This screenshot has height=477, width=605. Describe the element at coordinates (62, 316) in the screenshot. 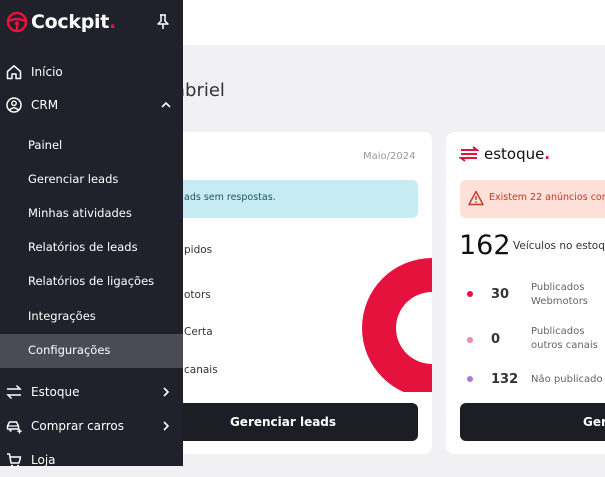

I see `subitem-label: Integrações` at that location.